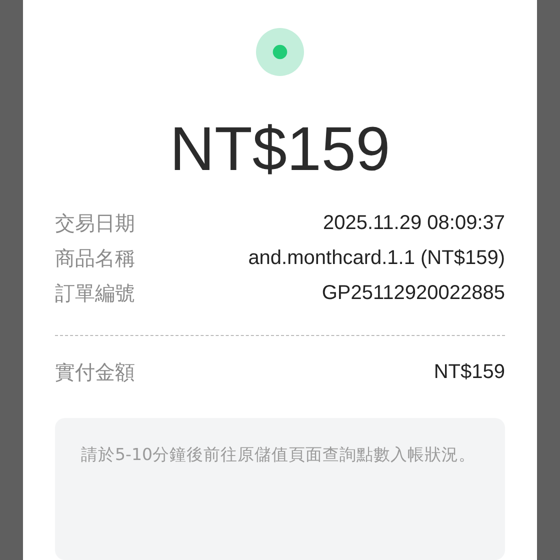  What do you see at coordinates (376, 258) in the screenshot?
I see `detail-value: and.monthcard.1.1 (NT$159)` at bounding box center [376, 258].